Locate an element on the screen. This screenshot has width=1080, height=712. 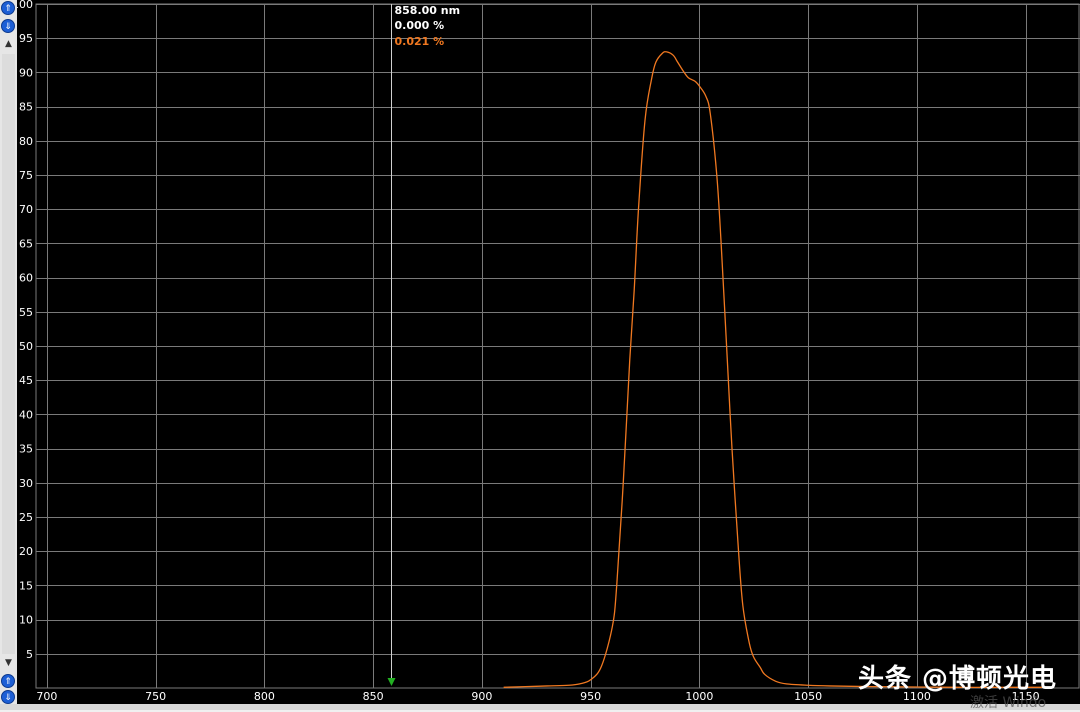
vertical-scroll-panel: ⇑ ⇓ ▲ ▼ ⇑ ⇓ is located at coordinates (9, 355).